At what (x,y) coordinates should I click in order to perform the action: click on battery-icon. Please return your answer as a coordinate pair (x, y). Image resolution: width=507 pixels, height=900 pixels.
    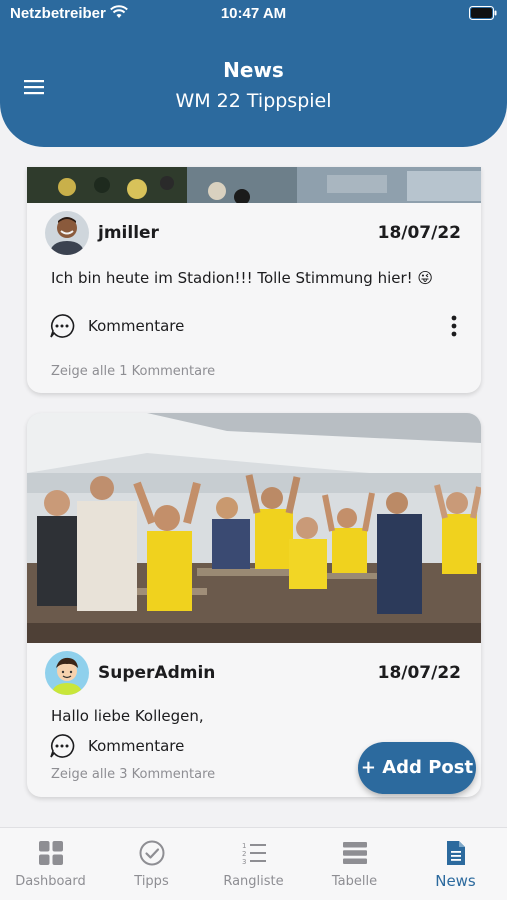
    Looking at the image, I should click on (483, 13).